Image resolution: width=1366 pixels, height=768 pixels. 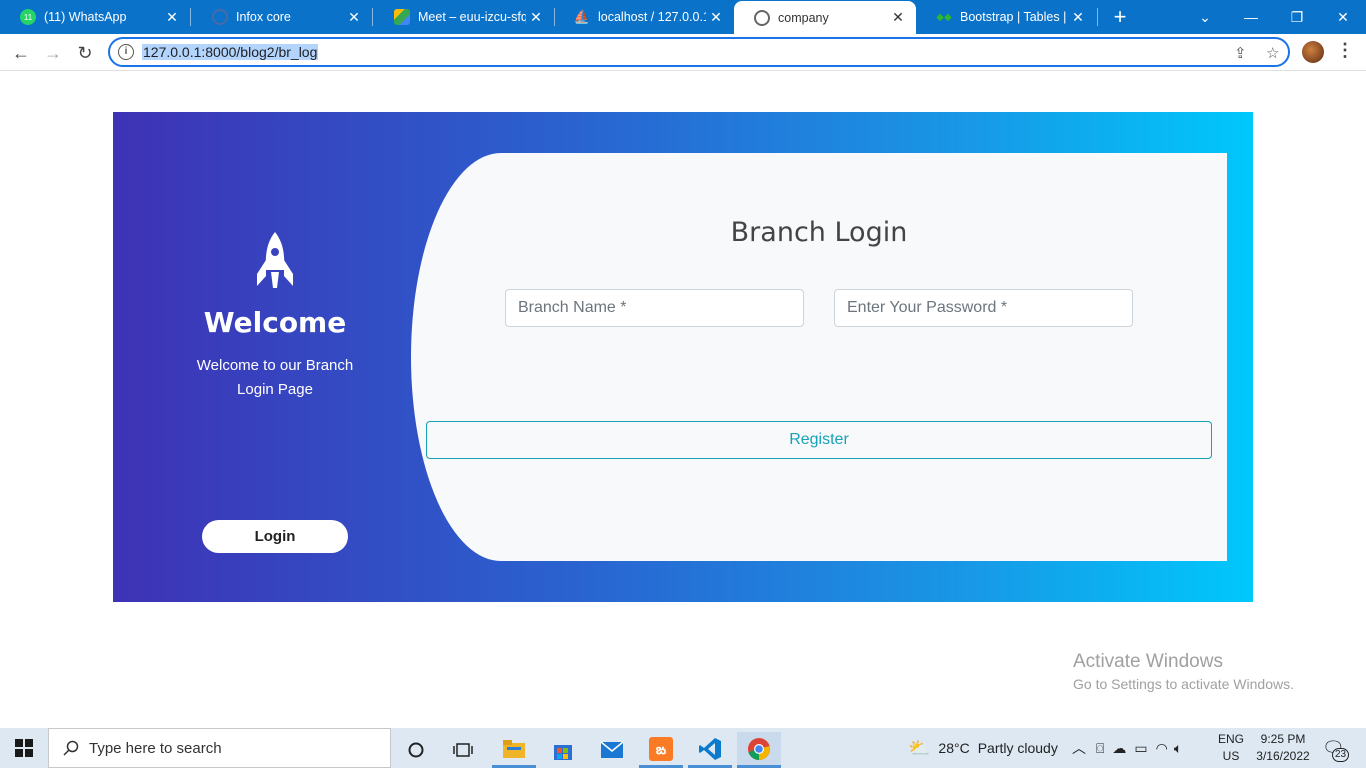 I want to click on xampp-icon: ఙ, so click(x=661, y=750).